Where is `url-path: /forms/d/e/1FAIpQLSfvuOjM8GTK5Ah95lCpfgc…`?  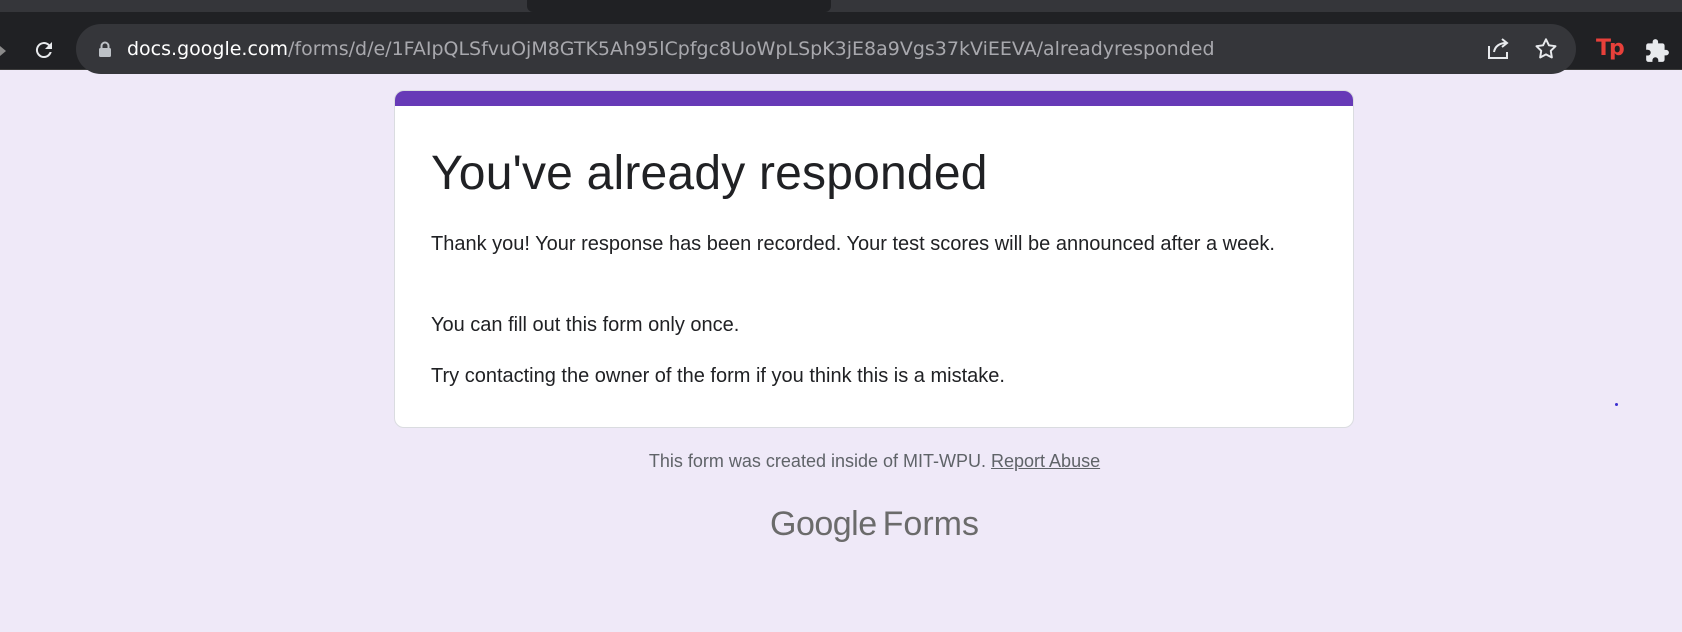 url-path: /forms/d/e/1FAIpQLSfvuOjM8GTK5Ah95lCpfgc… is located at coordinates (751, 49).